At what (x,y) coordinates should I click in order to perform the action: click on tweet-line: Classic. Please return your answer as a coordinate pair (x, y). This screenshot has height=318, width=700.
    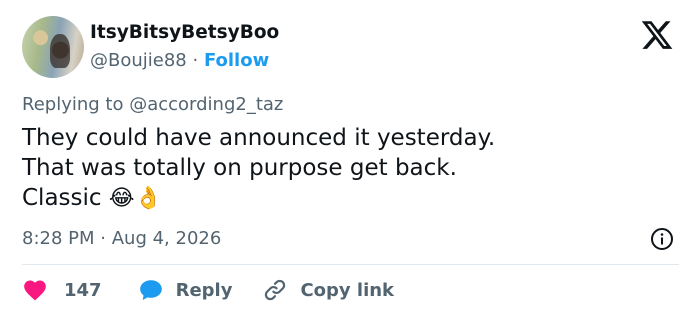
    Looking at the image, I should click on (62, 198).